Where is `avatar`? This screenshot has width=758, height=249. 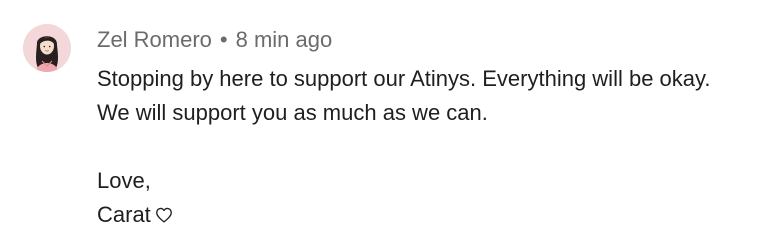
avatar is located at coordinates (47, 48).